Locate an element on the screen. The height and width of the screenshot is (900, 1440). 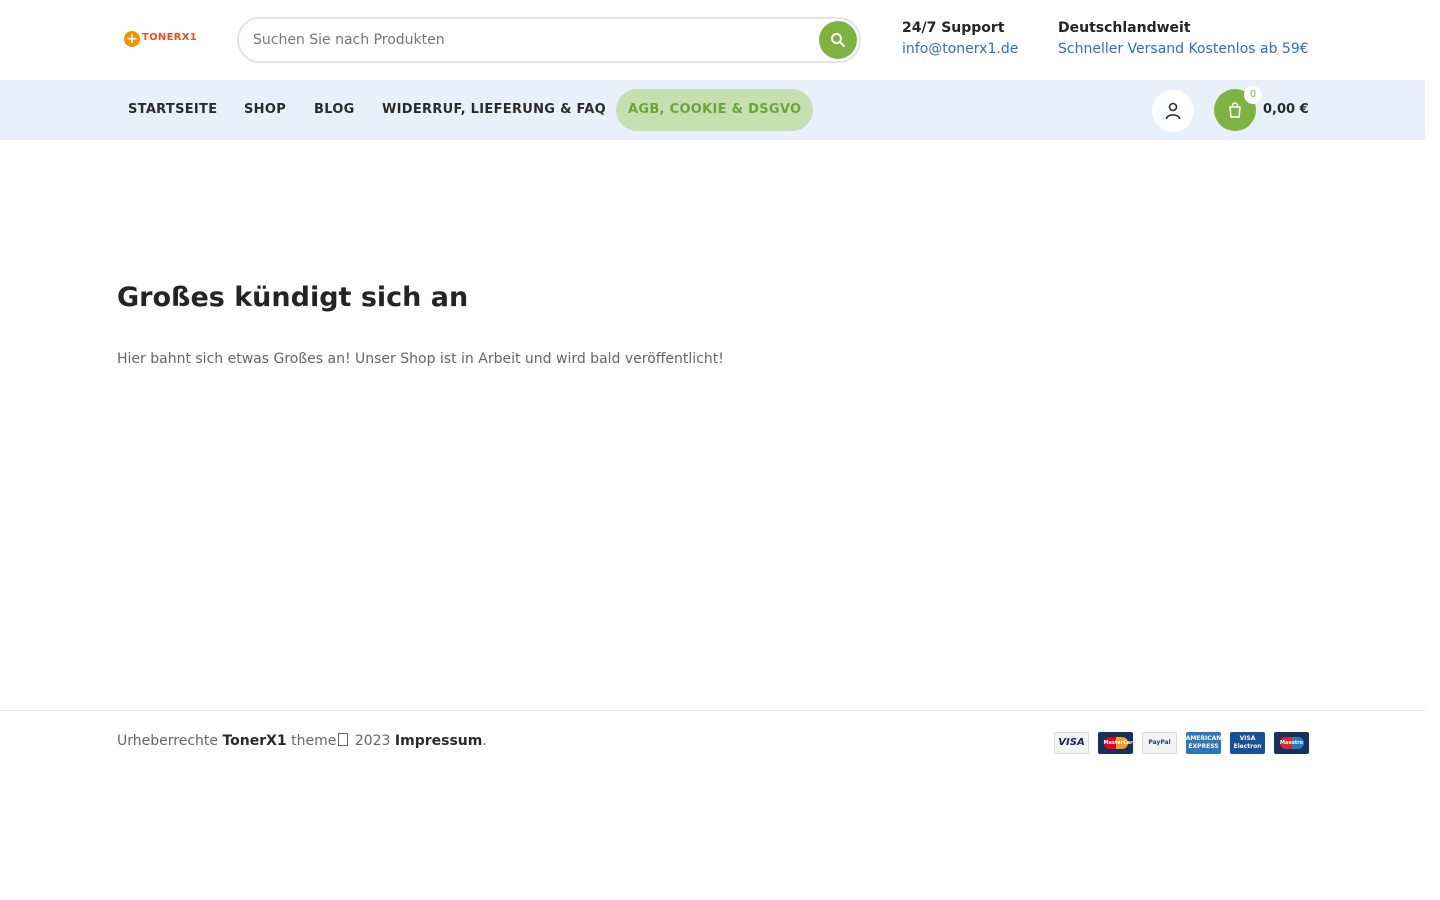
user-icon is located at coordinates (1173, 111).